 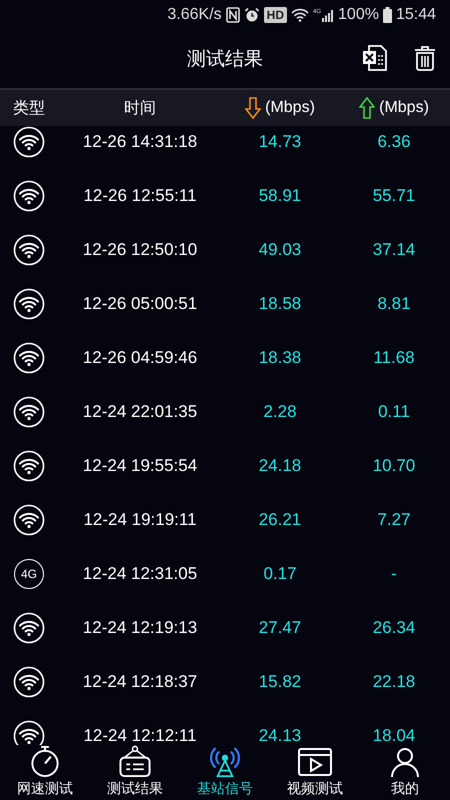 I want to click on upload-speed-cell-text: 22.18, so click(x=394, y=682).